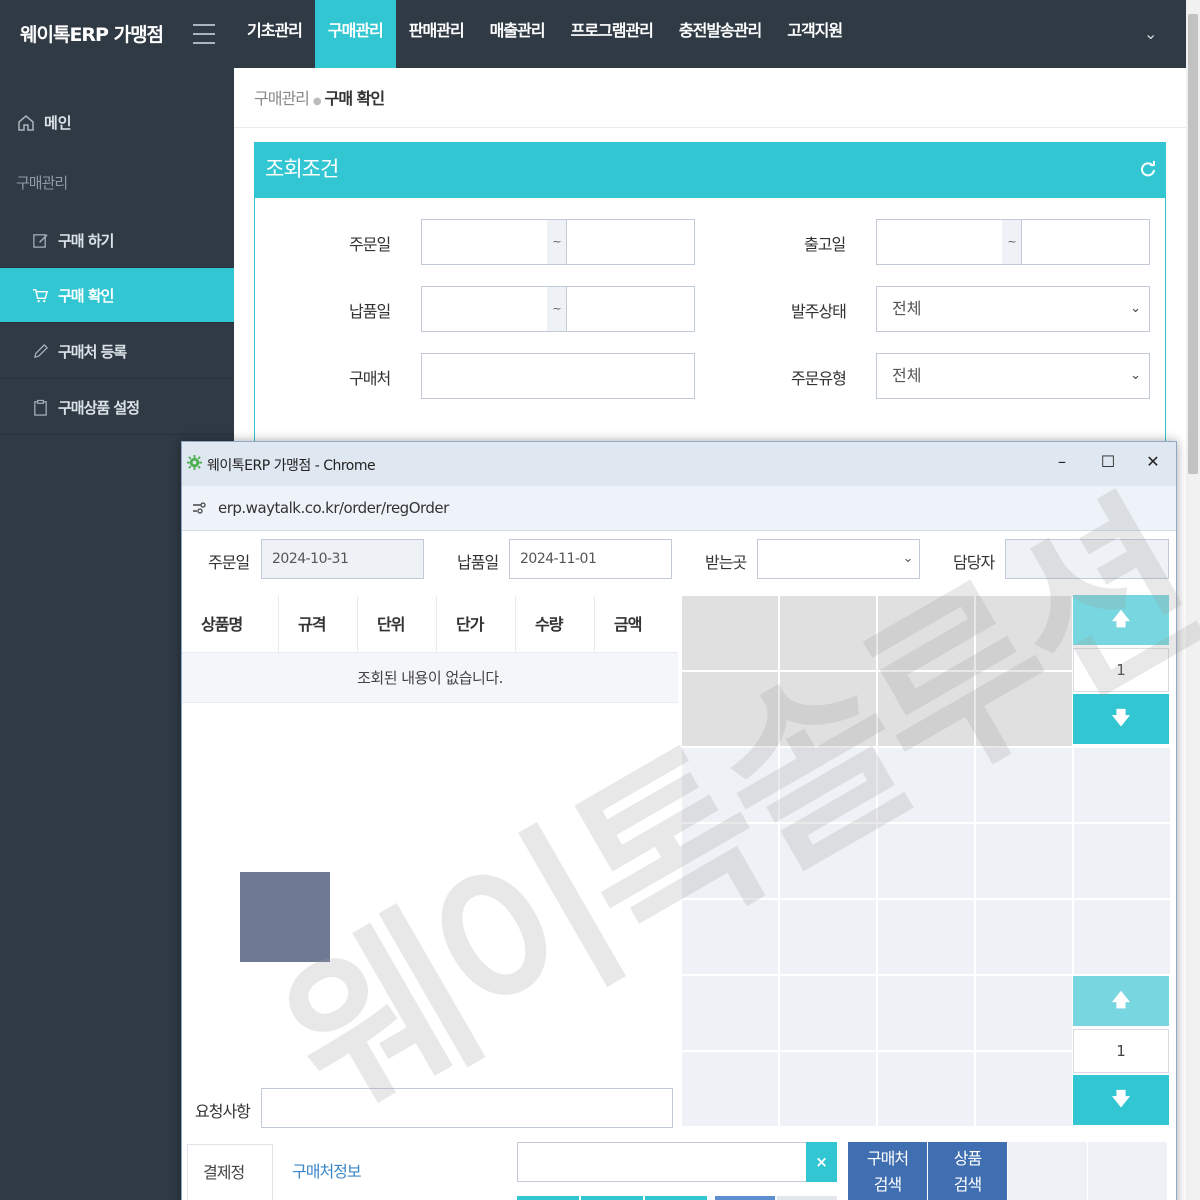 The width and height of the screenshot is (1200, 1200). What do you see at coordinates (677, 1162) in the screenshot?
I see `search-input` at bounding box center [677, 1162].